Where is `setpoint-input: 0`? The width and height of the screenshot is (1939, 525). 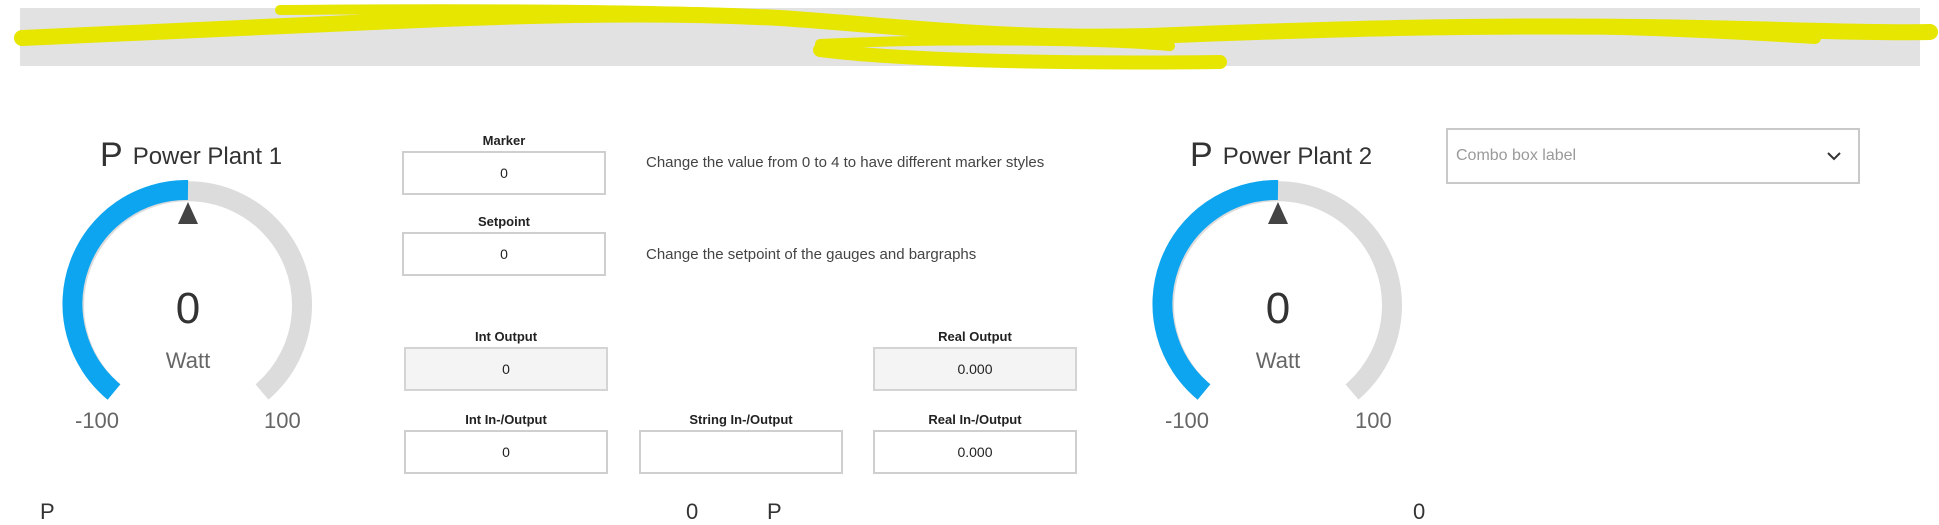 setpoint-input: 0 is located at coordinates (504, 254).